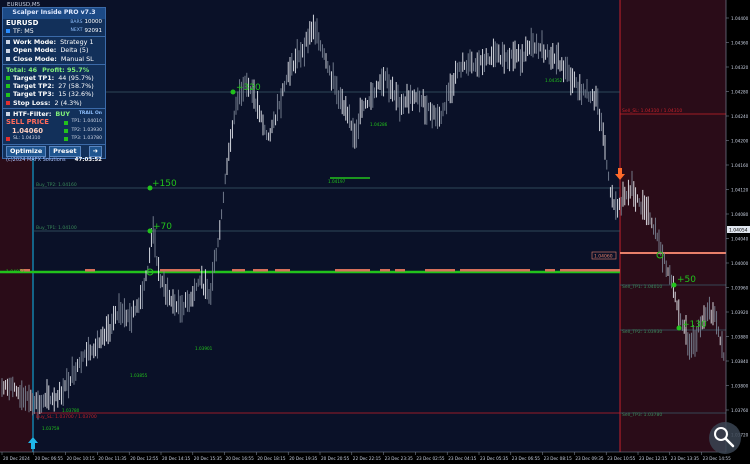  Describe the element at coordinates (95, 151) in the screenshot. I see `next-arrow-icon: ➜` at that location.